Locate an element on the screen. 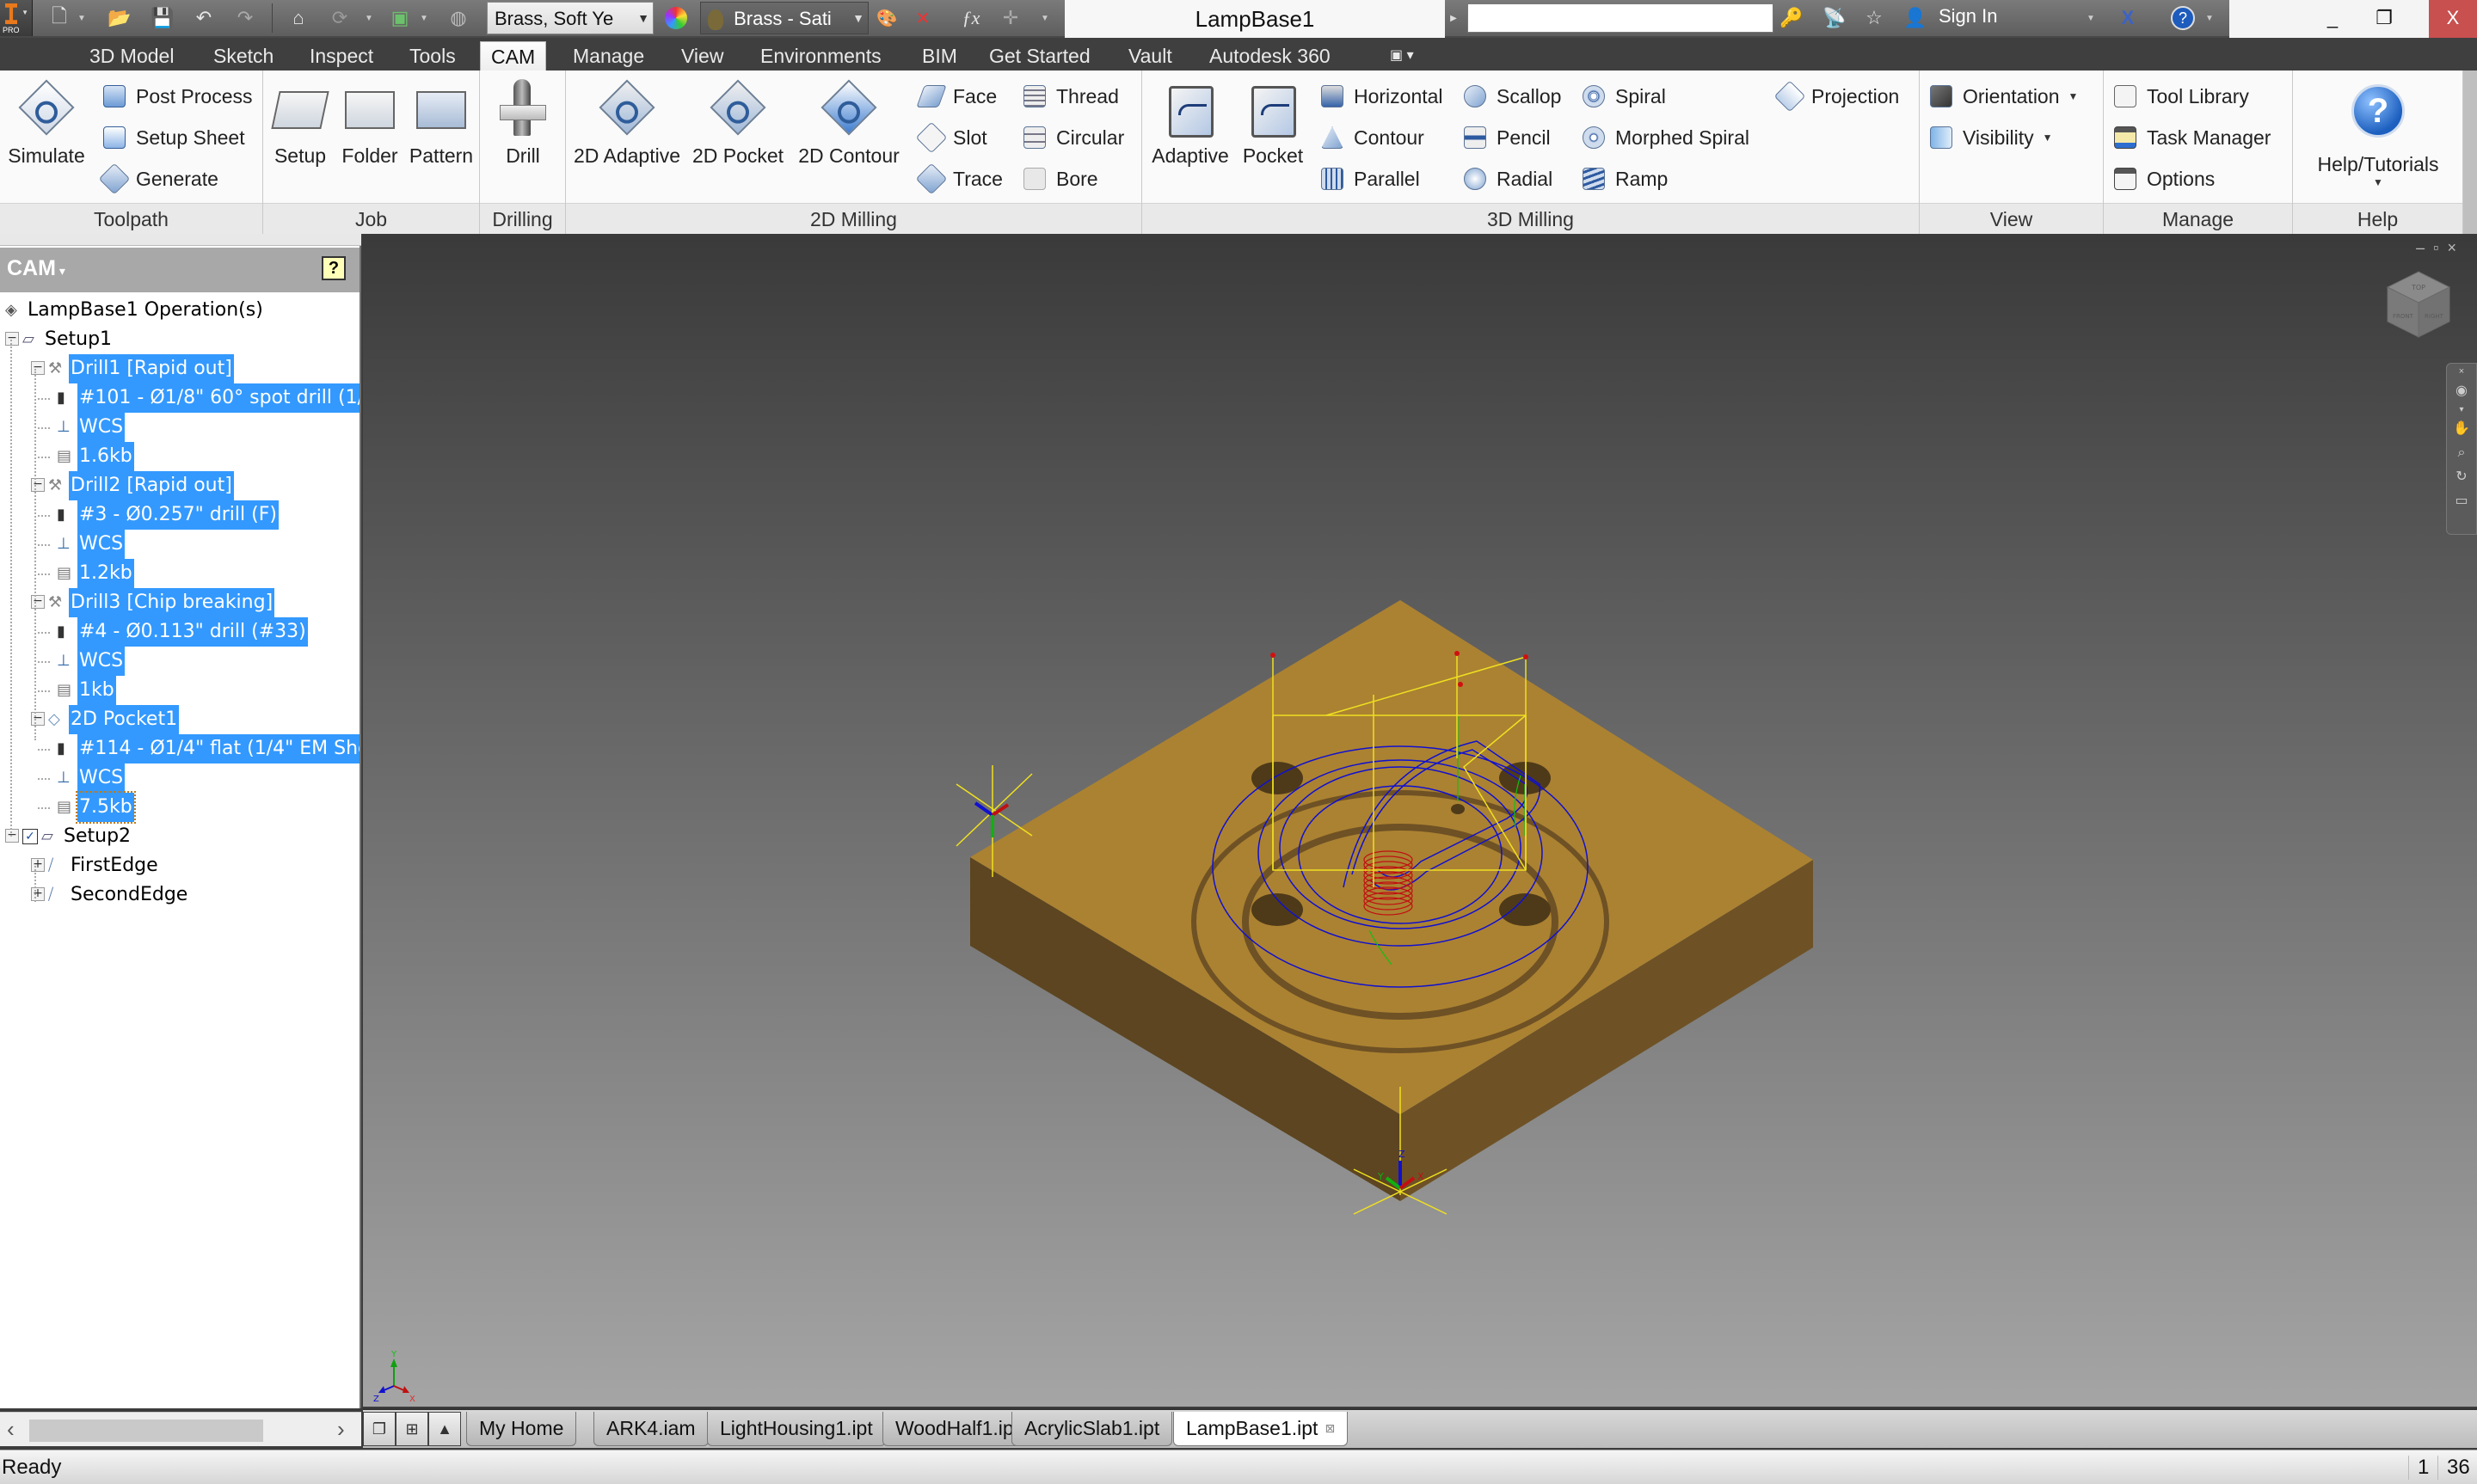 The image size is (2477, 1484). tree-node-label: Setup2 is located at coordinates (97, 836).